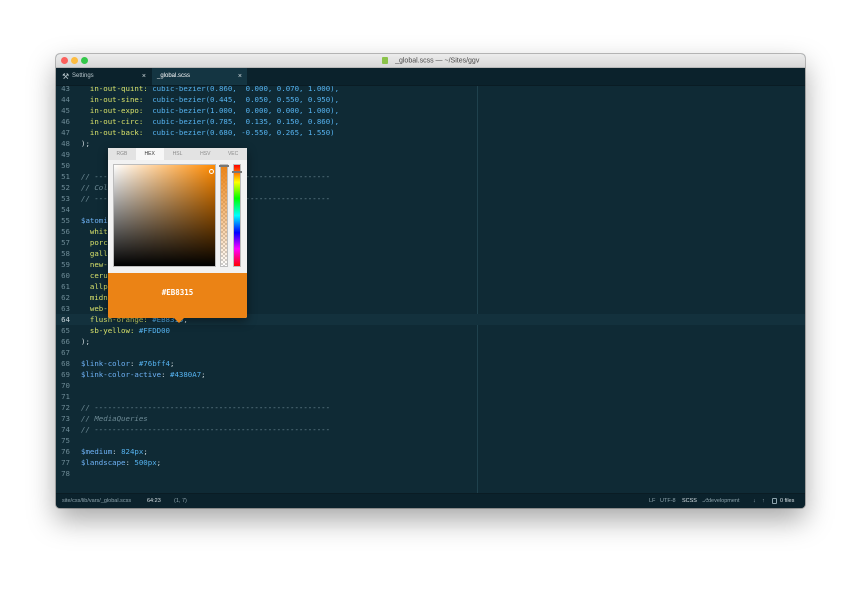 This screenshot has height=614, width=860. What do you see at coordinates (787, 501) in the screenshot?
I see `files-count: 0 files` at bounding box center [787, 501].